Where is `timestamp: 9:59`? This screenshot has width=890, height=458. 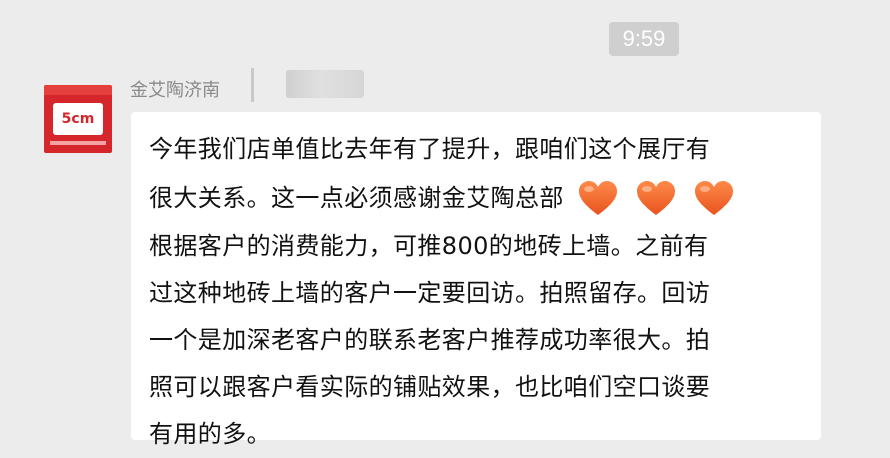 timestamp: 9:59 is located at coordinates (644, 39).